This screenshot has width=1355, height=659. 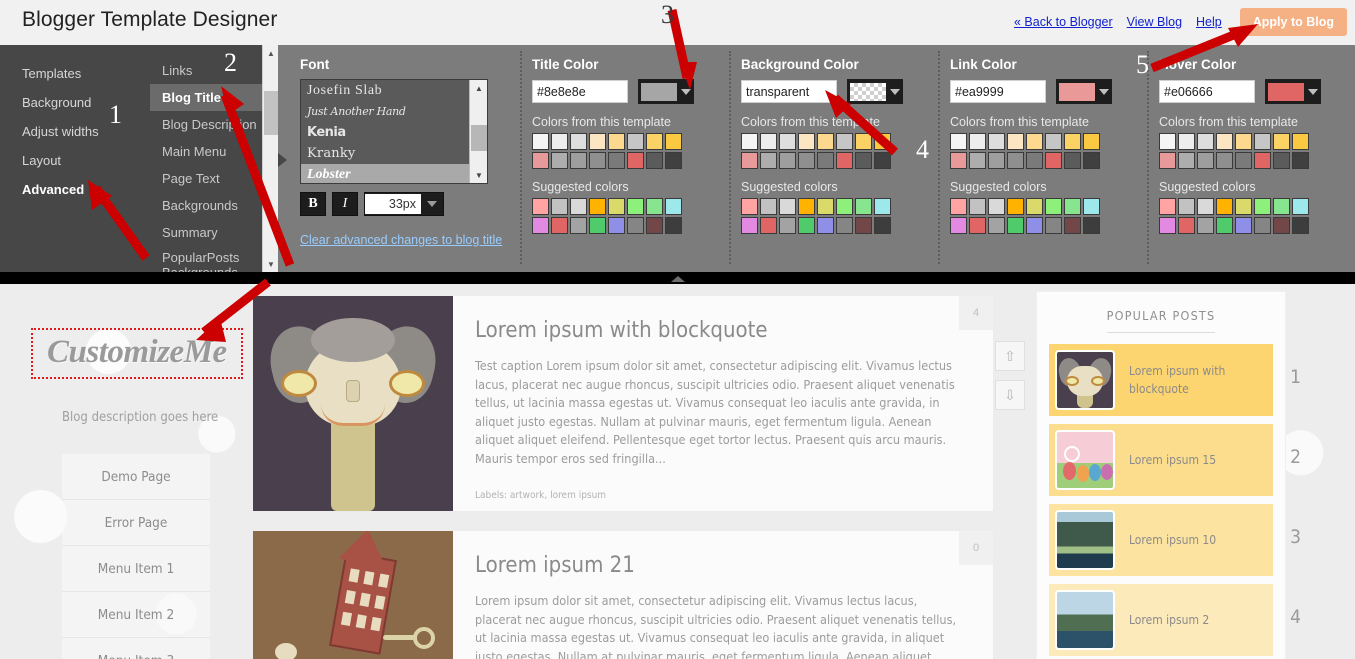 I want to click on font-list-scrollbar: ▲ ▼, so click(x=478, y=131).